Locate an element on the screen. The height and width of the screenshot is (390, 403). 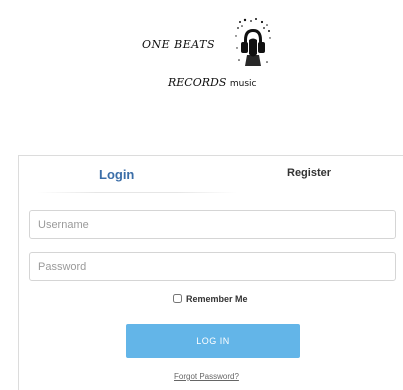
username-input is located at coordinates (212, 224).